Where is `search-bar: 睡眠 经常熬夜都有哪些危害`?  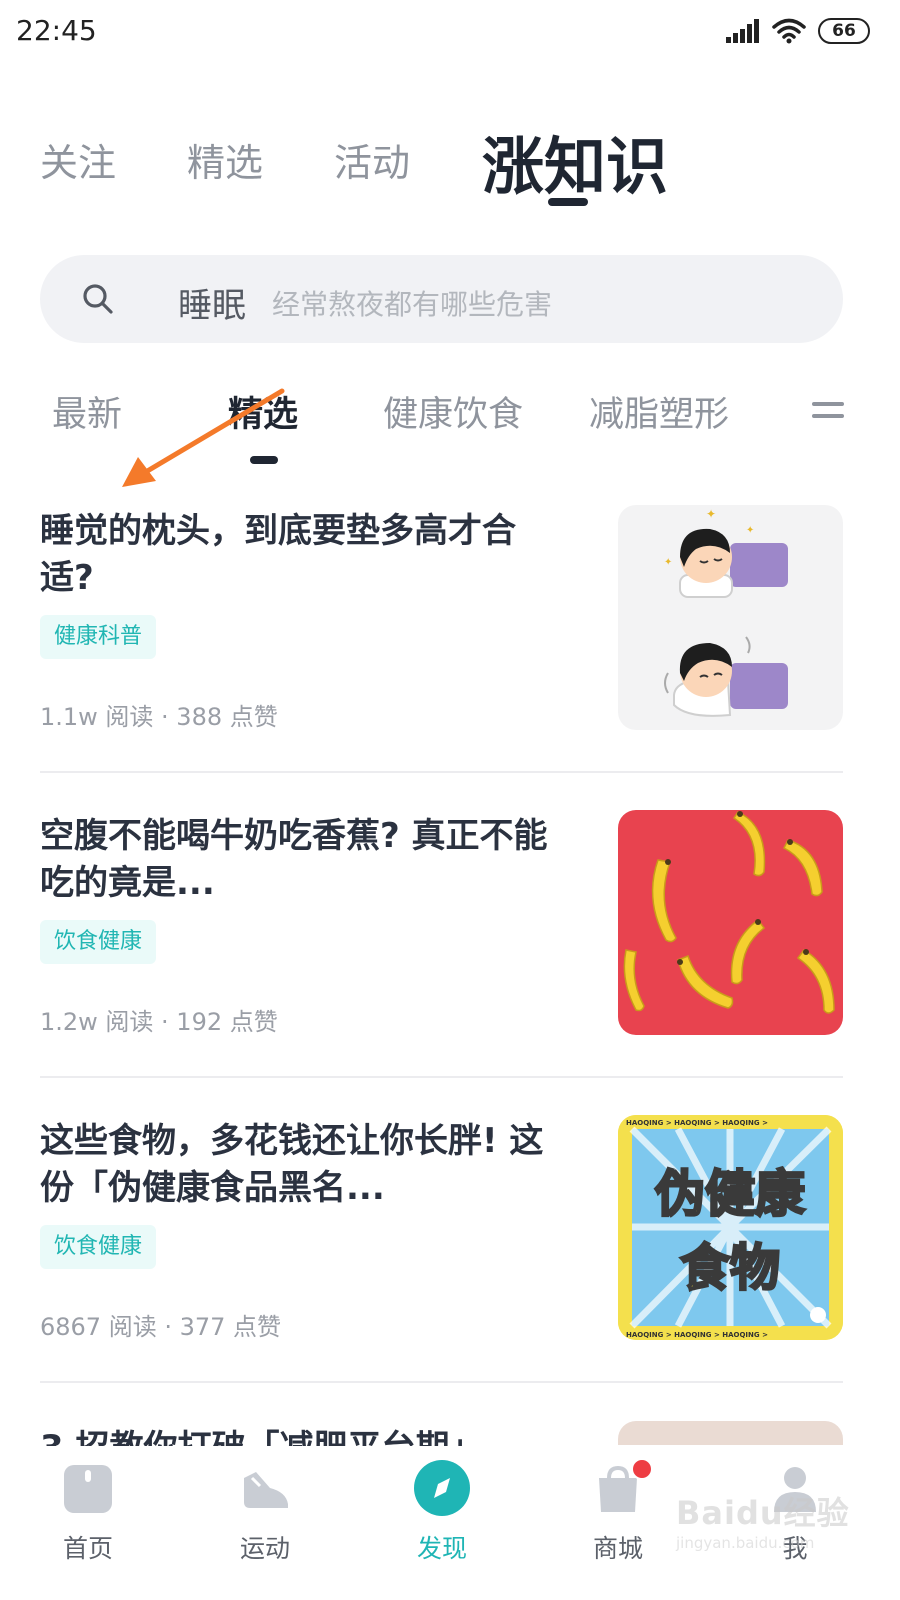 search-bar: 睡眠 经常熬夜都有哪些危害 is located at coordinates (441, 299).